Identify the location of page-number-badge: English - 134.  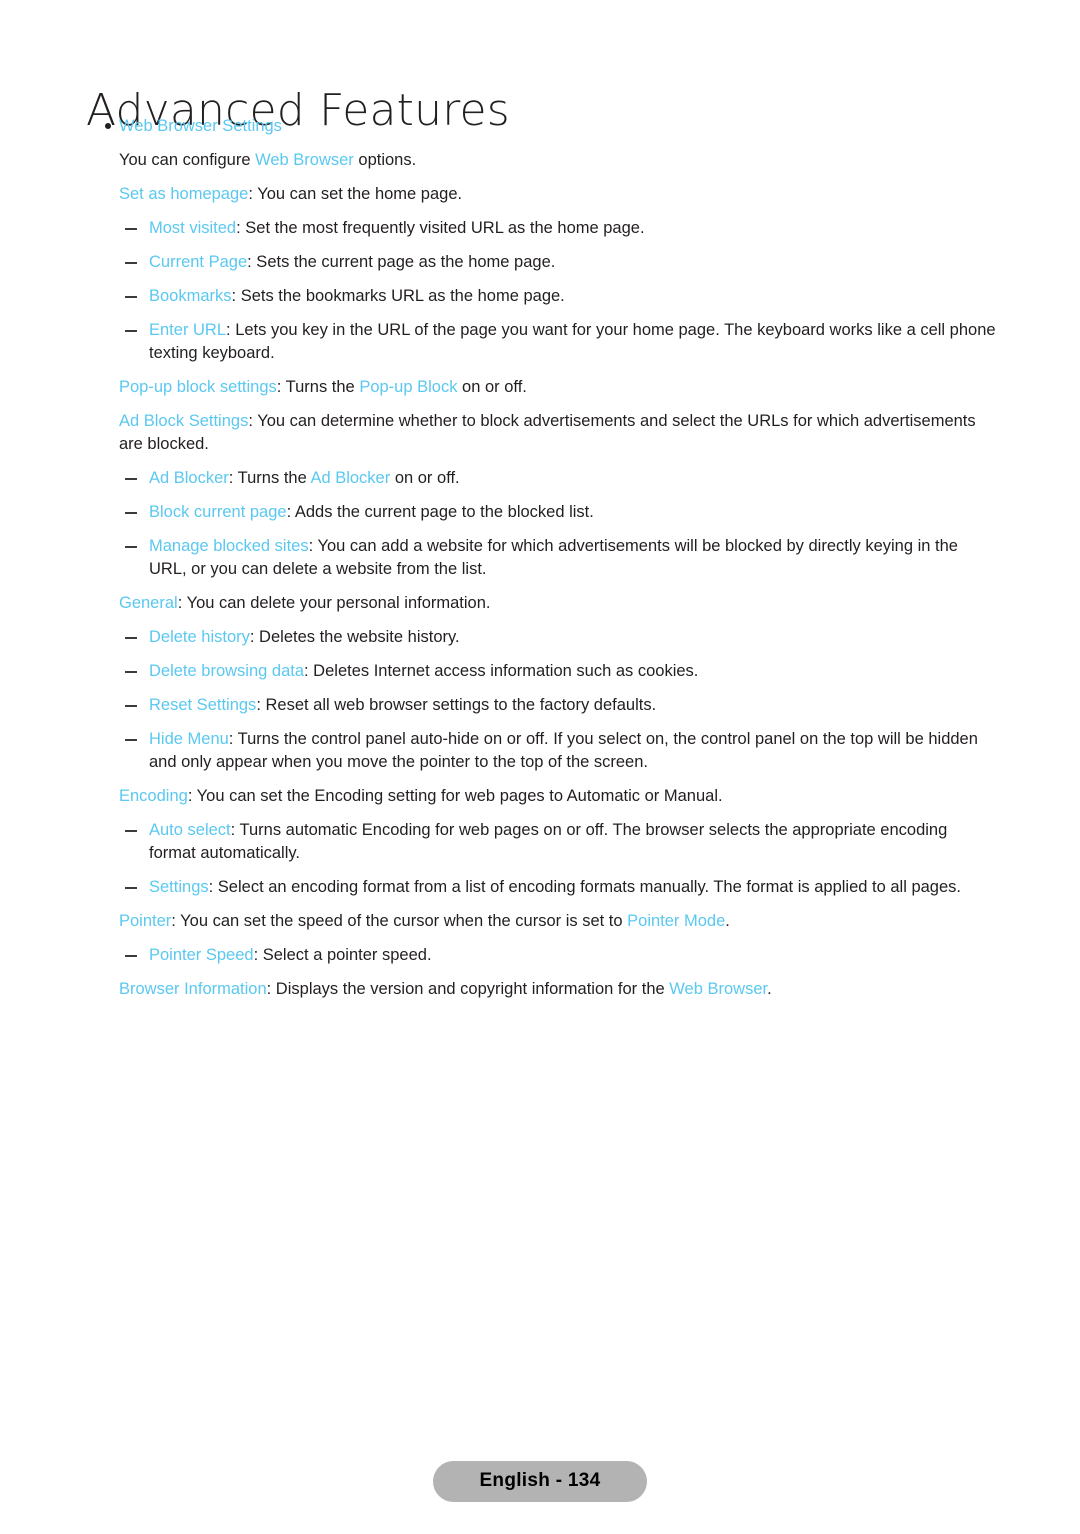
(540, 1481).